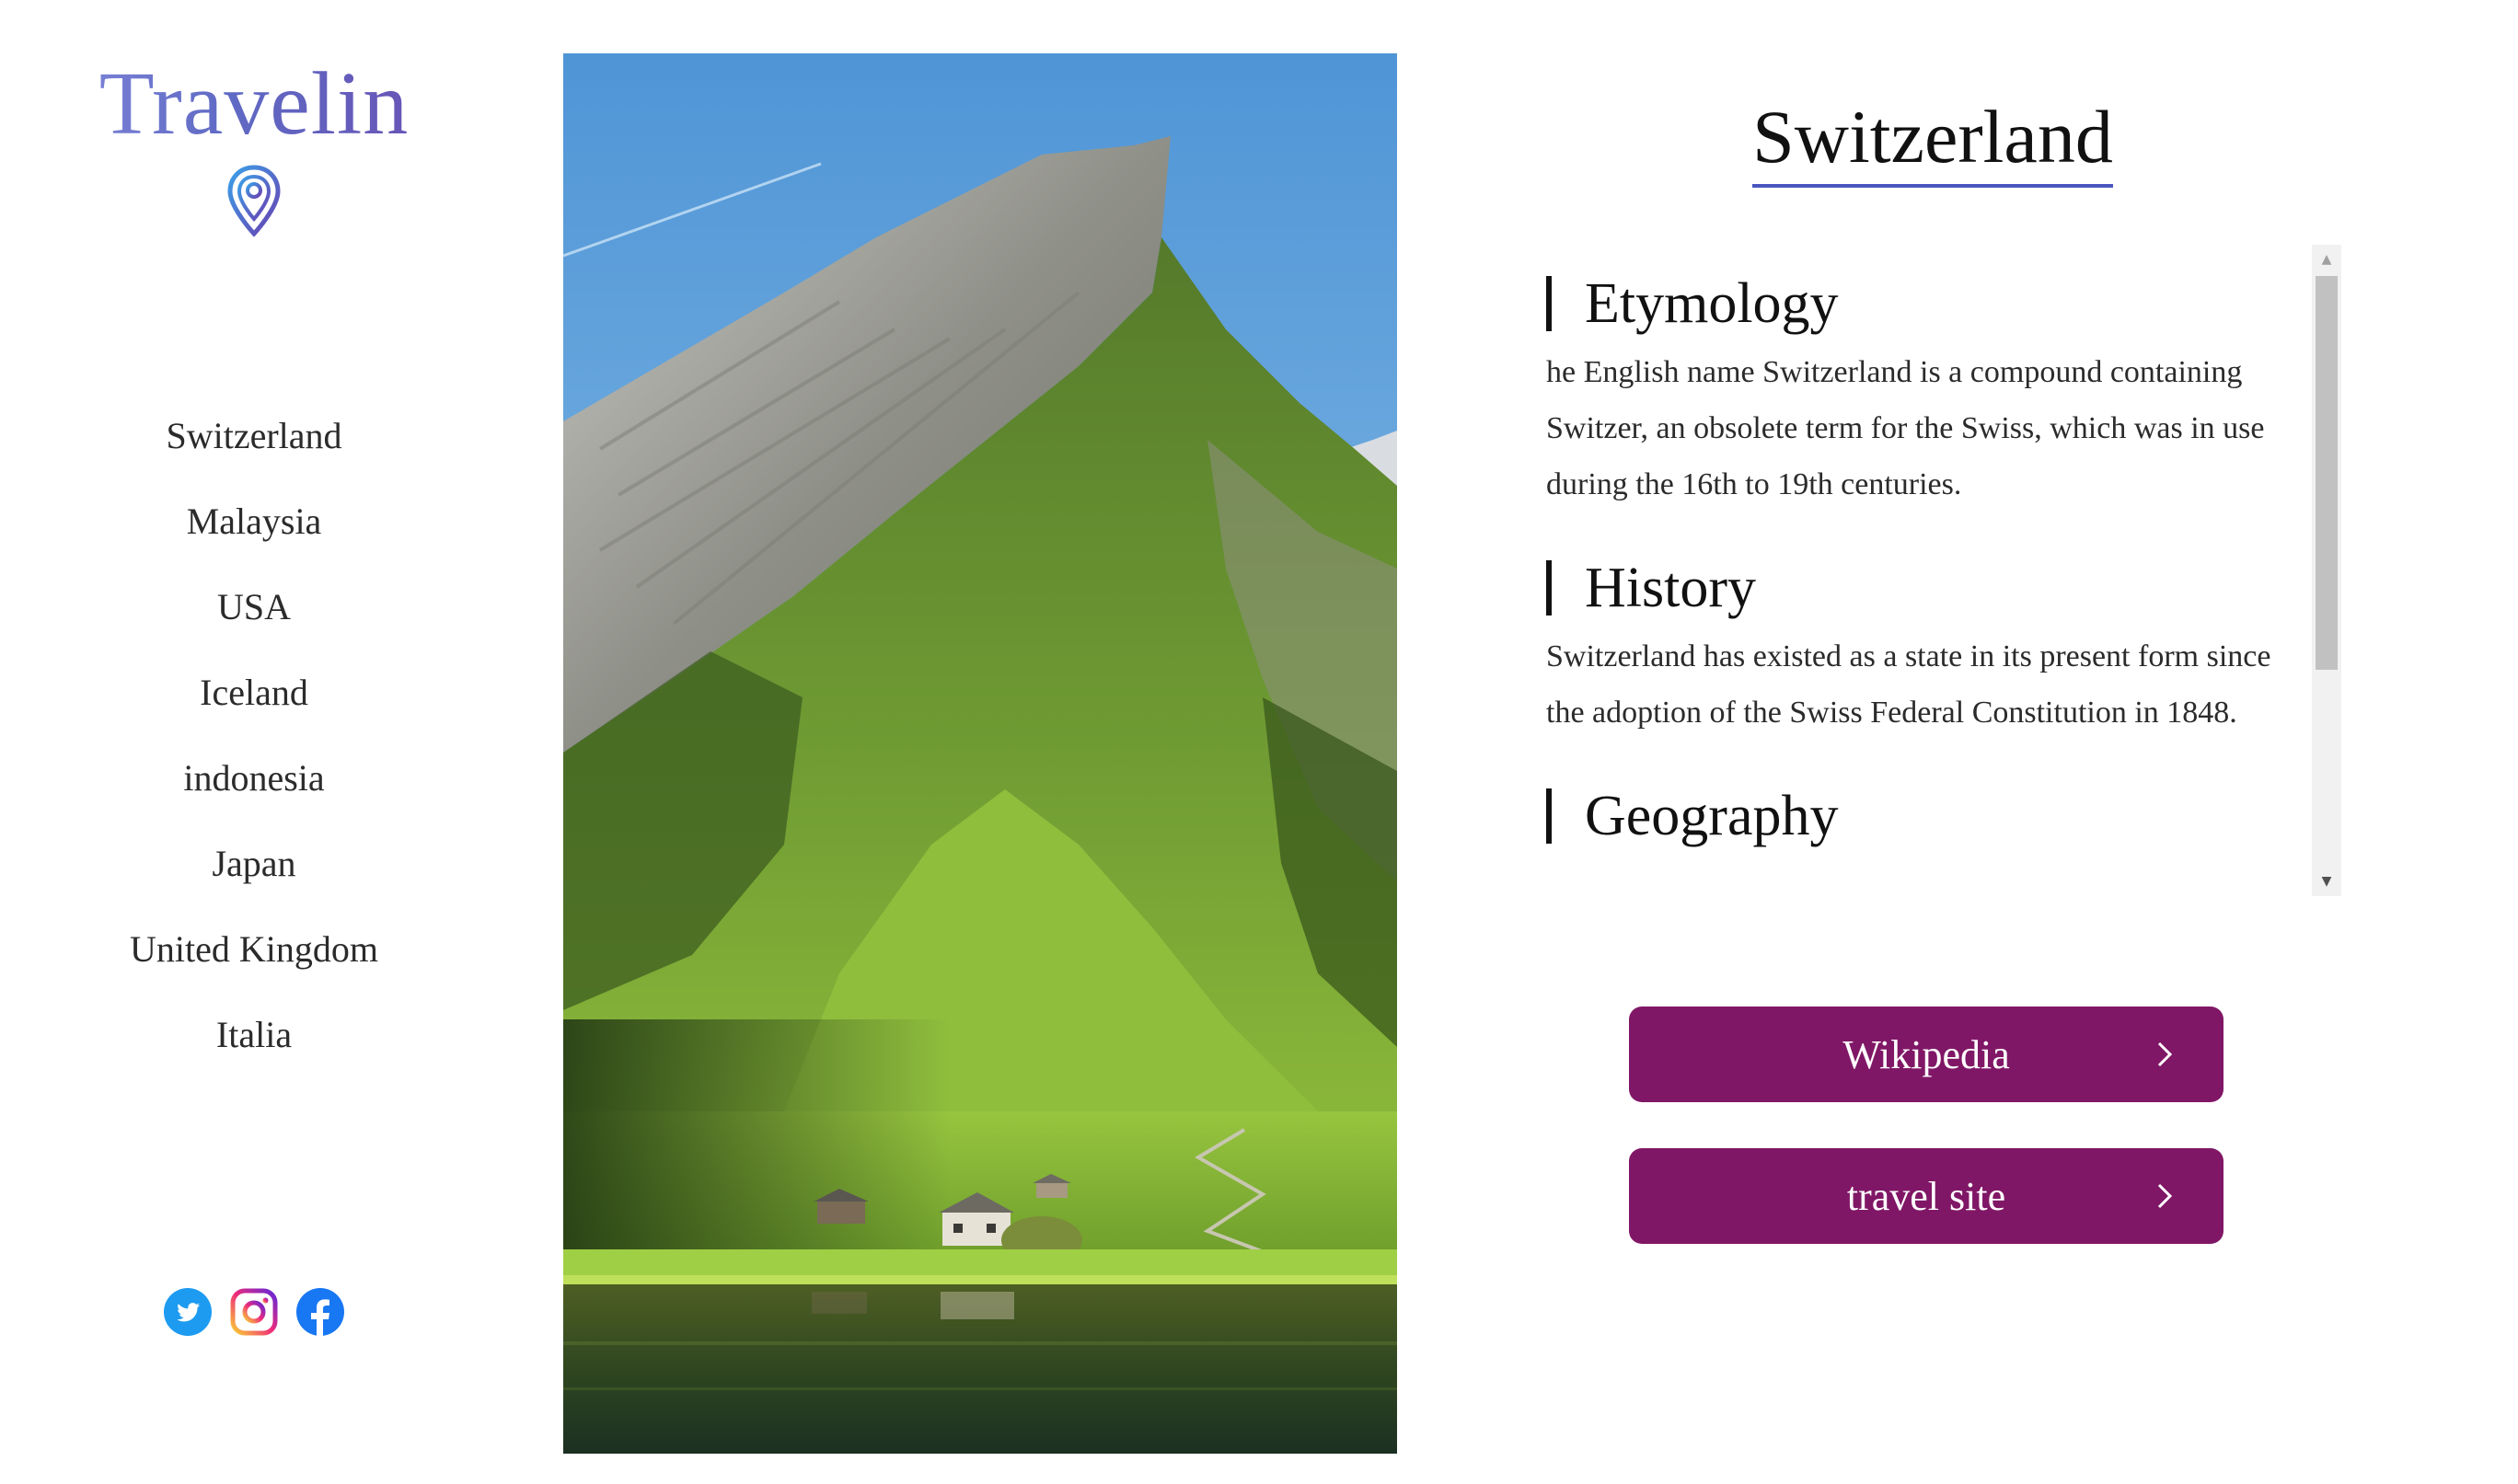 The width and height of the screenshot is (2518, 1484). What do you see at coordinates (1926, 303) in the screenshot?
I see `section-heading: Etymology` at bounding box center [1926, 303].